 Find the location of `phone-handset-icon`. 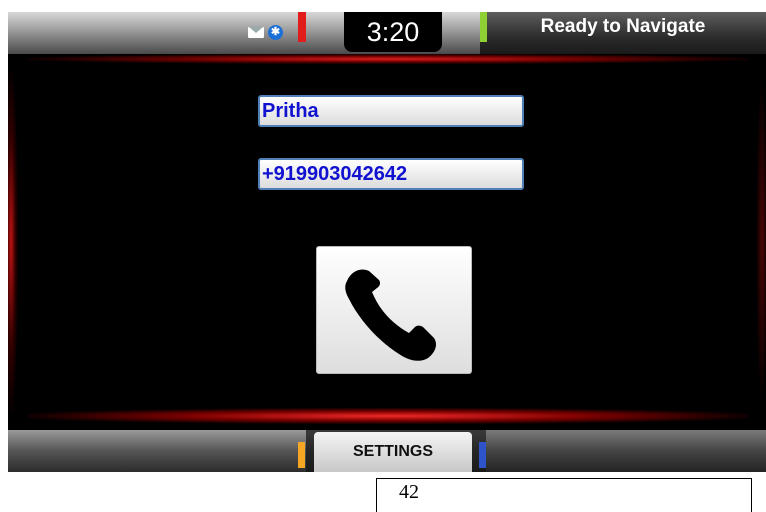

phone-handset-icon is located at coordinates (390, 315).